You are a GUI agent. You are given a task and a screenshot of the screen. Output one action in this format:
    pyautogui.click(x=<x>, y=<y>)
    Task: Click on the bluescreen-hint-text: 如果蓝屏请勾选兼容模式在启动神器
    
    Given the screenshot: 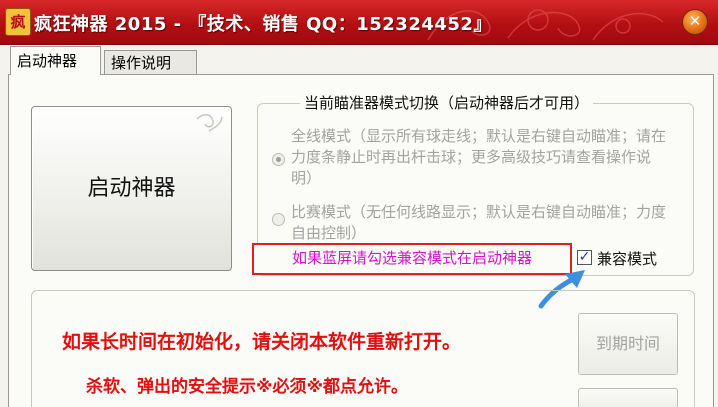 What is the action you would take?
    pyautogui.click(x=411, y=258)
    